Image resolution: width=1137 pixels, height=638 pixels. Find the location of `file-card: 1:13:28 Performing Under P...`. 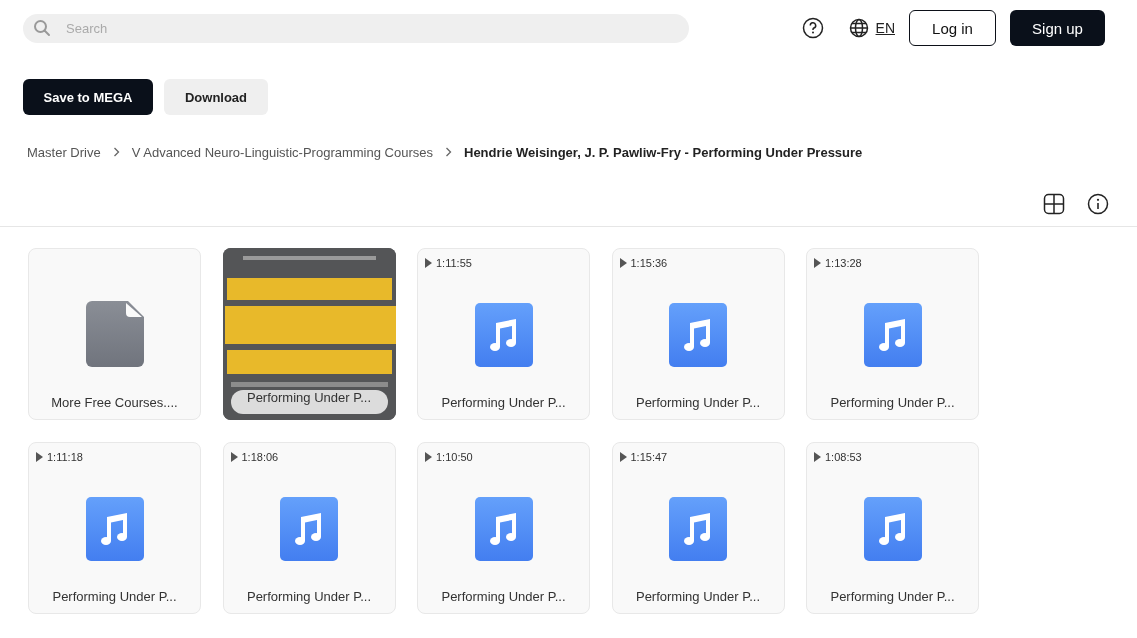

file-card: 1:13:28 Performing Under P... is located at coordinates (892, 334).